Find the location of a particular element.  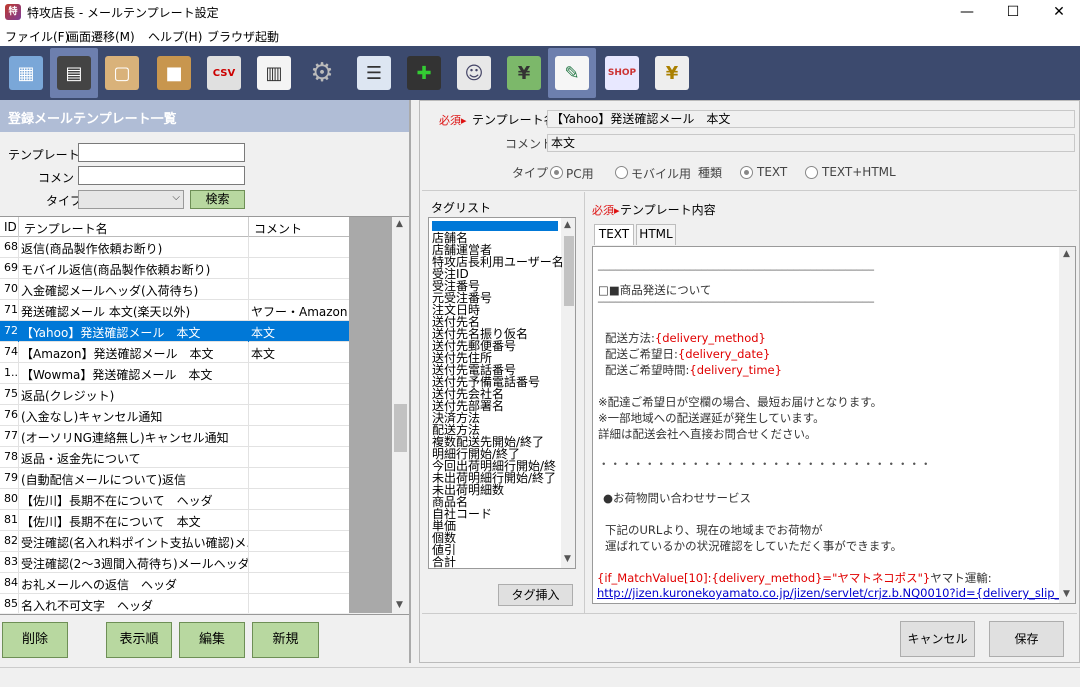

menu-help: ヘルプ(H) is located at coordinates (175, 36).